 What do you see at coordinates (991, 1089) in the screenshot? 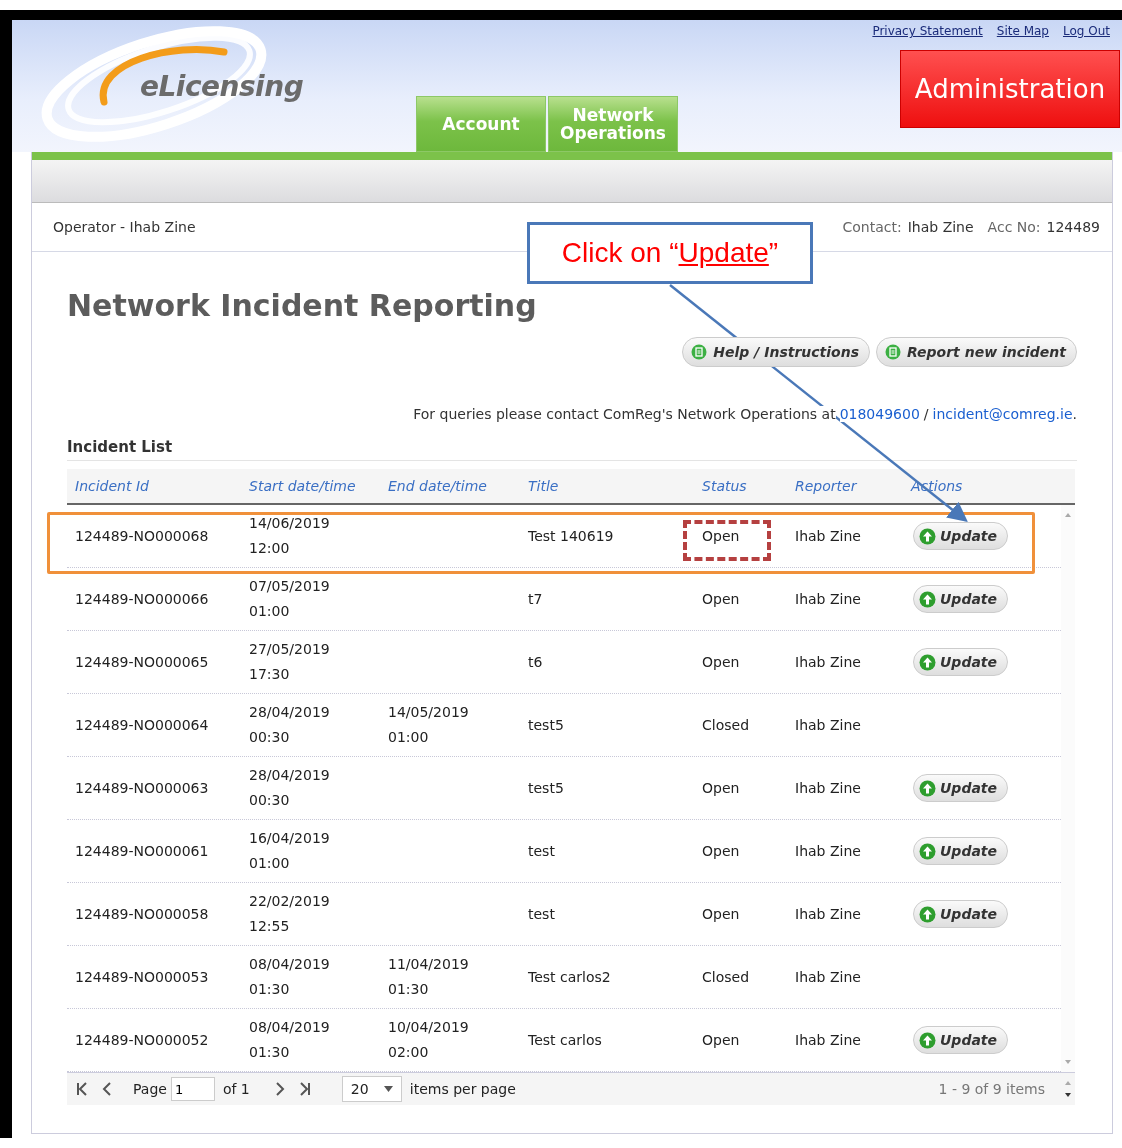
I see `item-count: 1 - 9 of 9 items` at bounding box center [991, 1089].